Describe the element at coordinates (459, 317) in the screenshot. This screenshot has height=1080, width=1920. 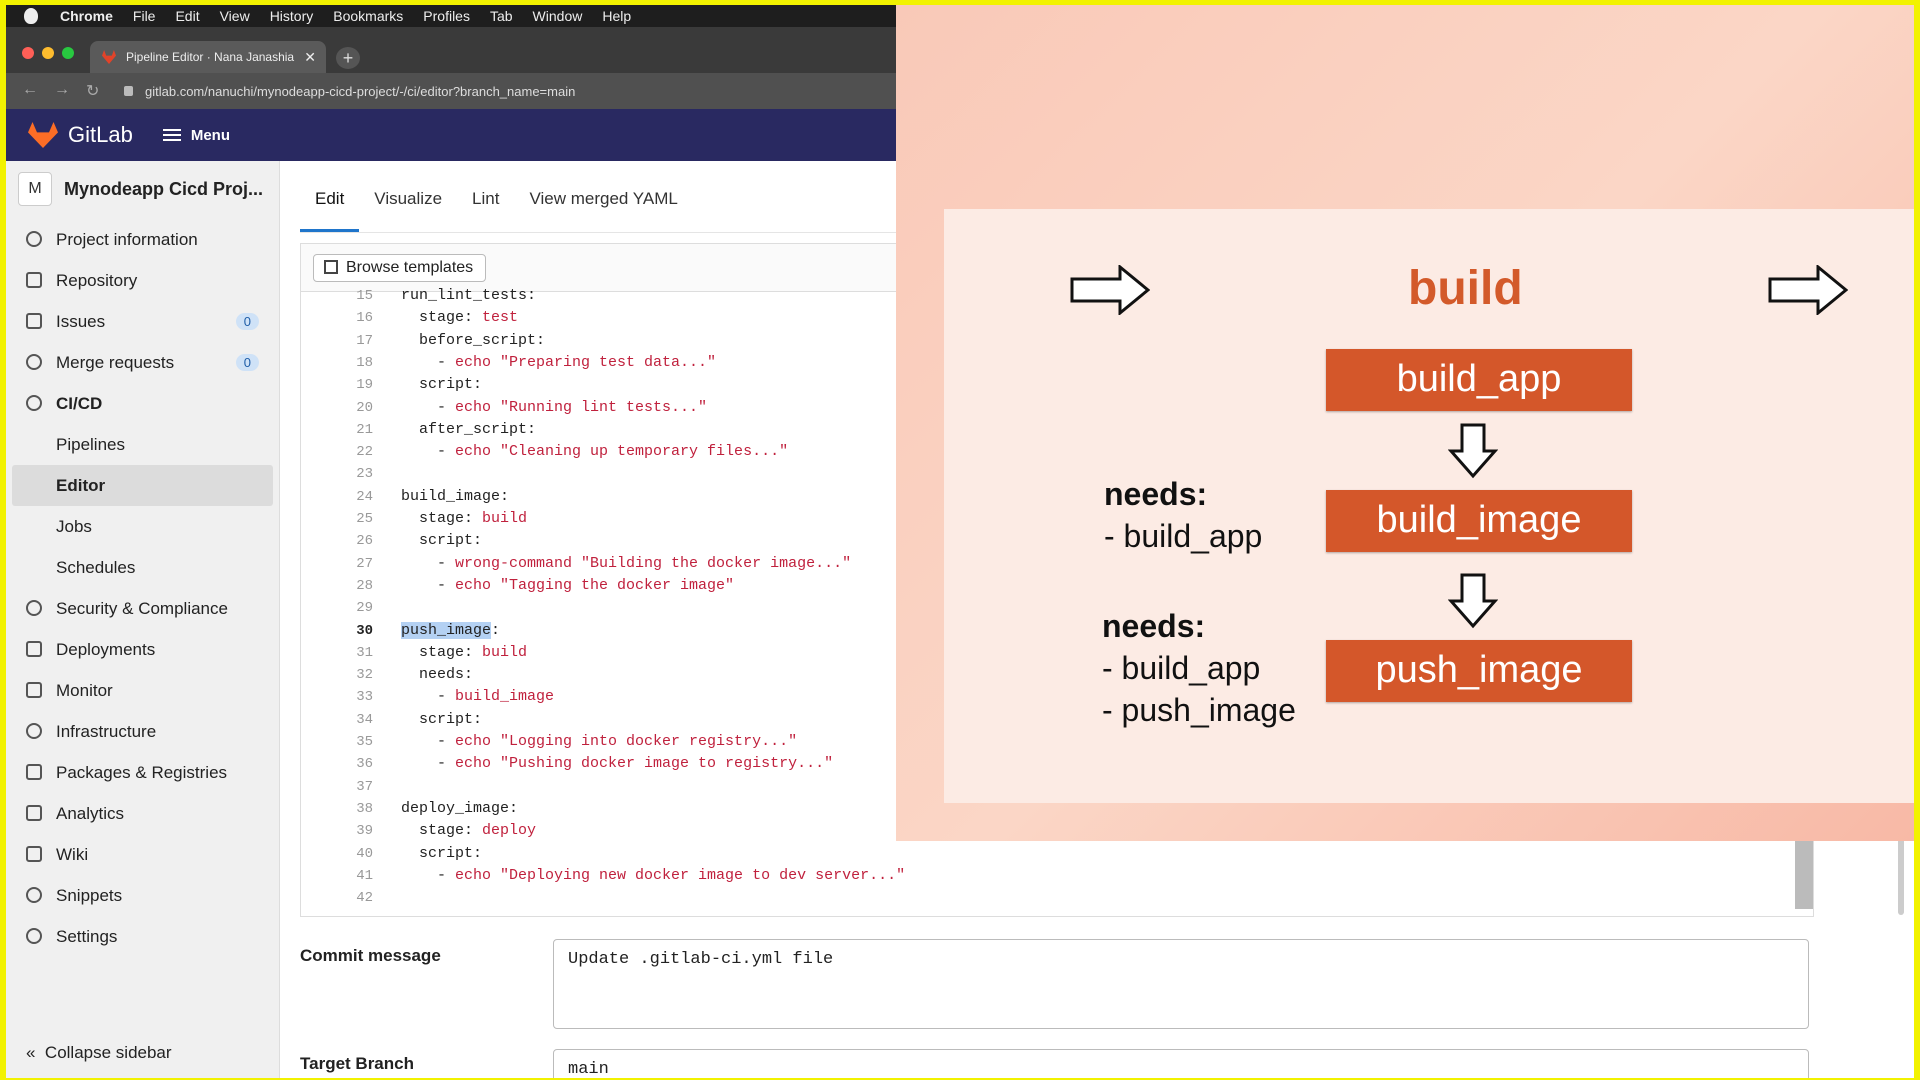
I see `code-line: stage: test` at that location.